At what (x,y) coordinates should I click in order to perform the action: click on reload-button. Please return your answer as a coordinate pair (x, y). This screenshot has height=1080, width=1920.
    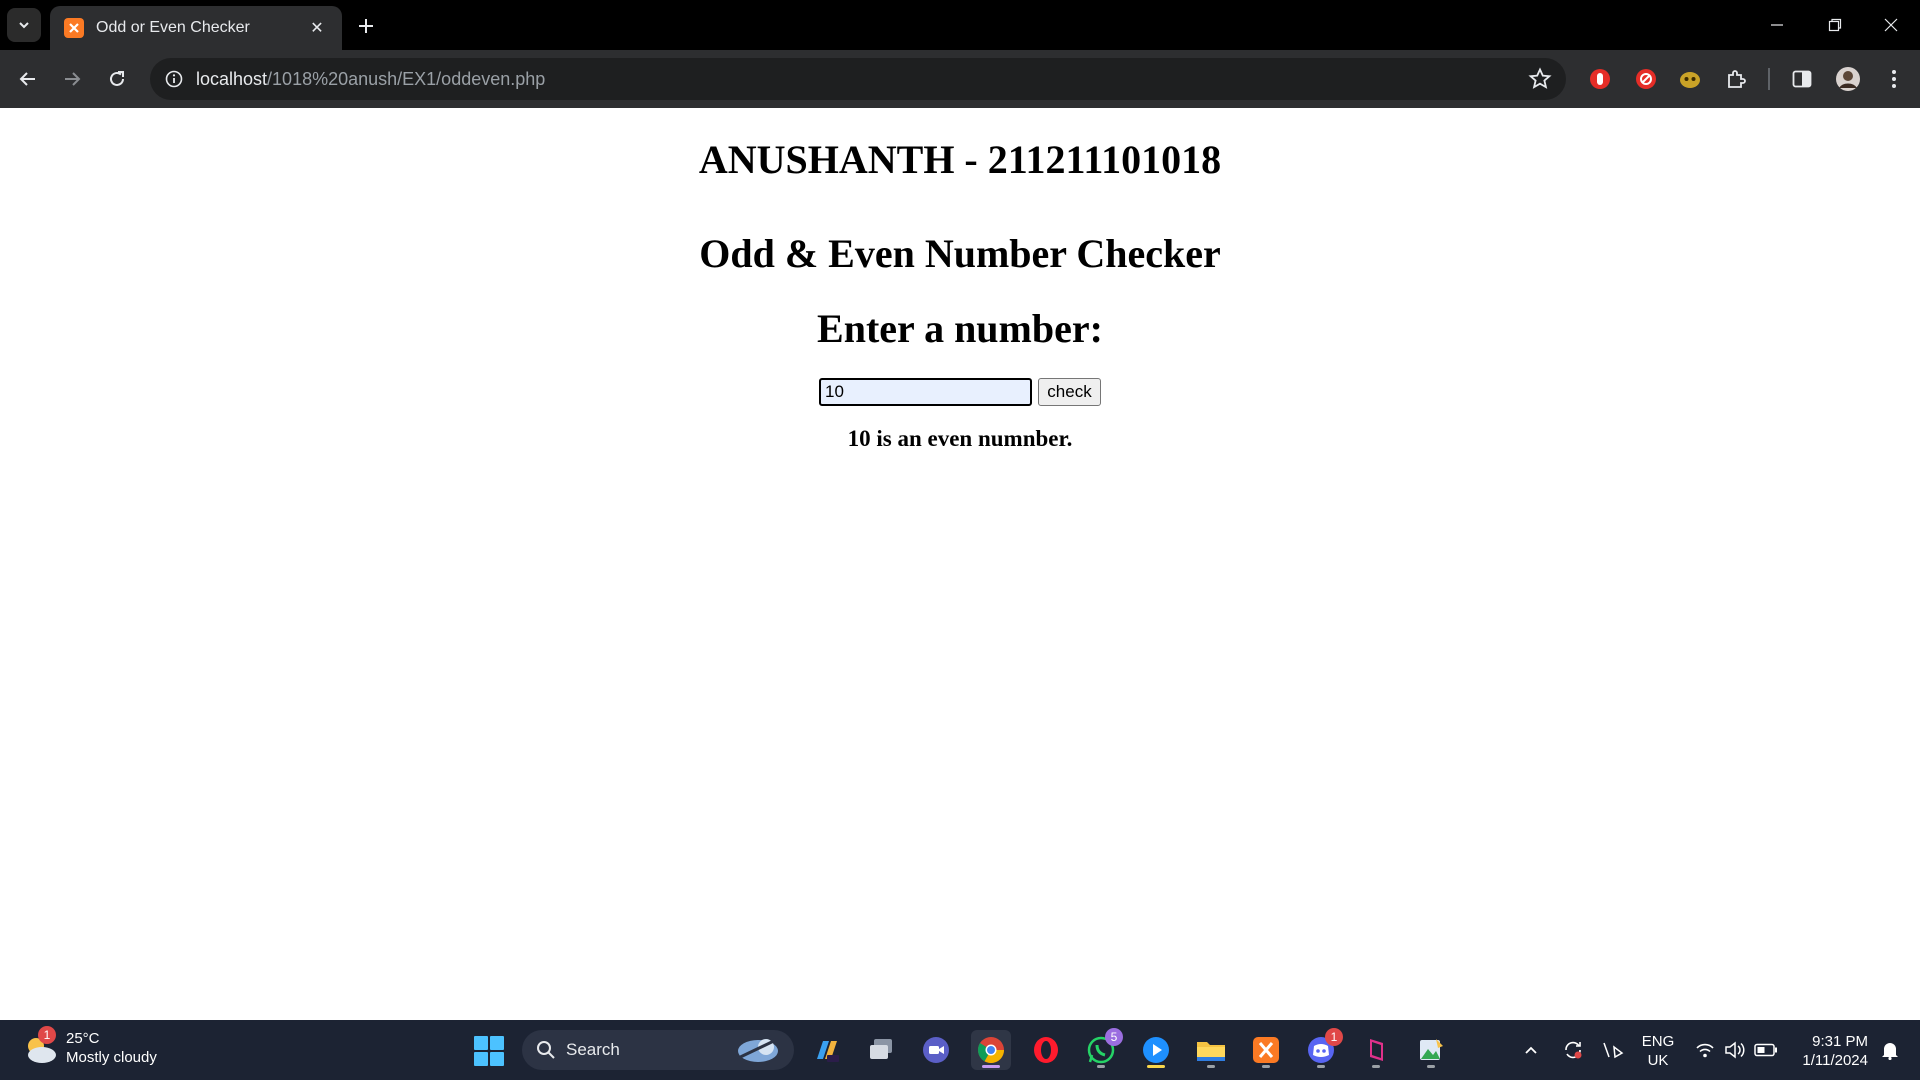
    Looking at the image, I should click on (117, 79).